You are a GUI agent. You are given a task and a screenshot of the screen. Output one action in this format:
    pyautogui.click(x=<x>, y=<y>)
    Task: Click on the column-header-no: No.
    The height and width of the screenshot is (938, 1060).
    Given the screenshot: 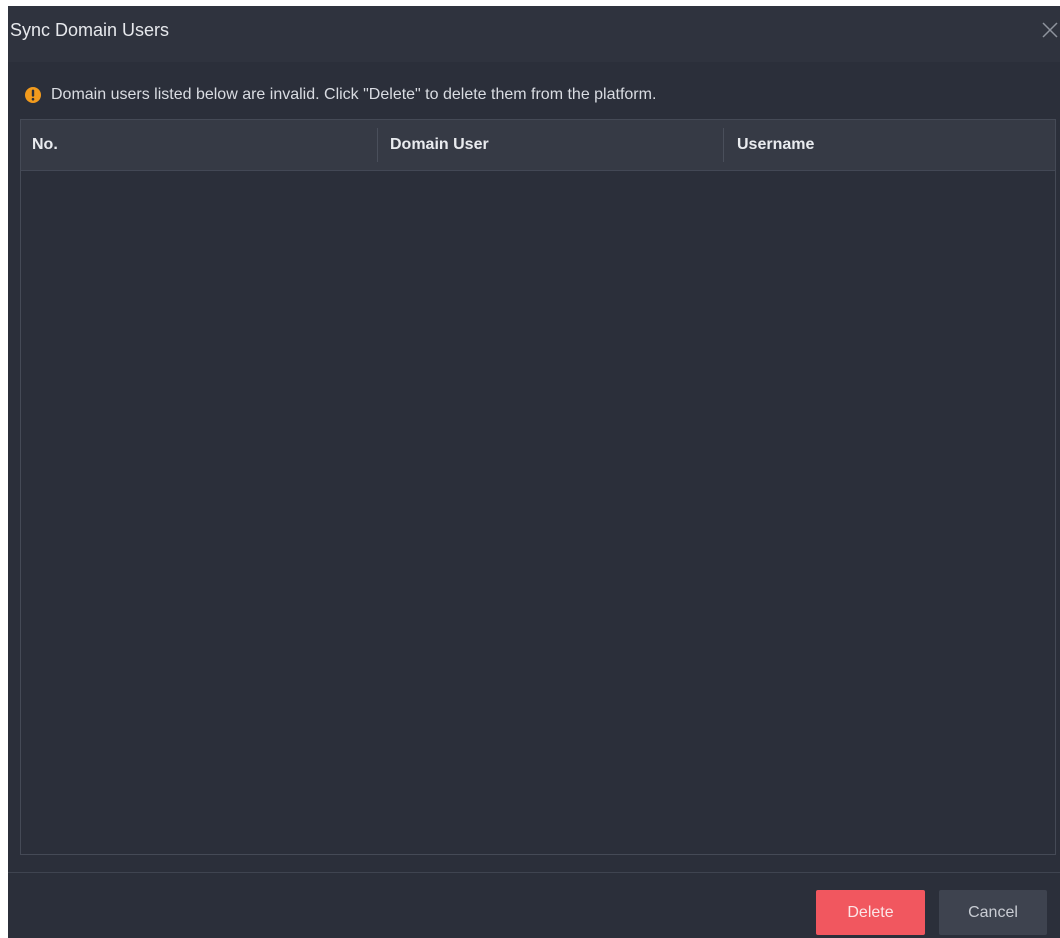 What is the action you would take?
    pyautogui.click(x=45, y=145)
    